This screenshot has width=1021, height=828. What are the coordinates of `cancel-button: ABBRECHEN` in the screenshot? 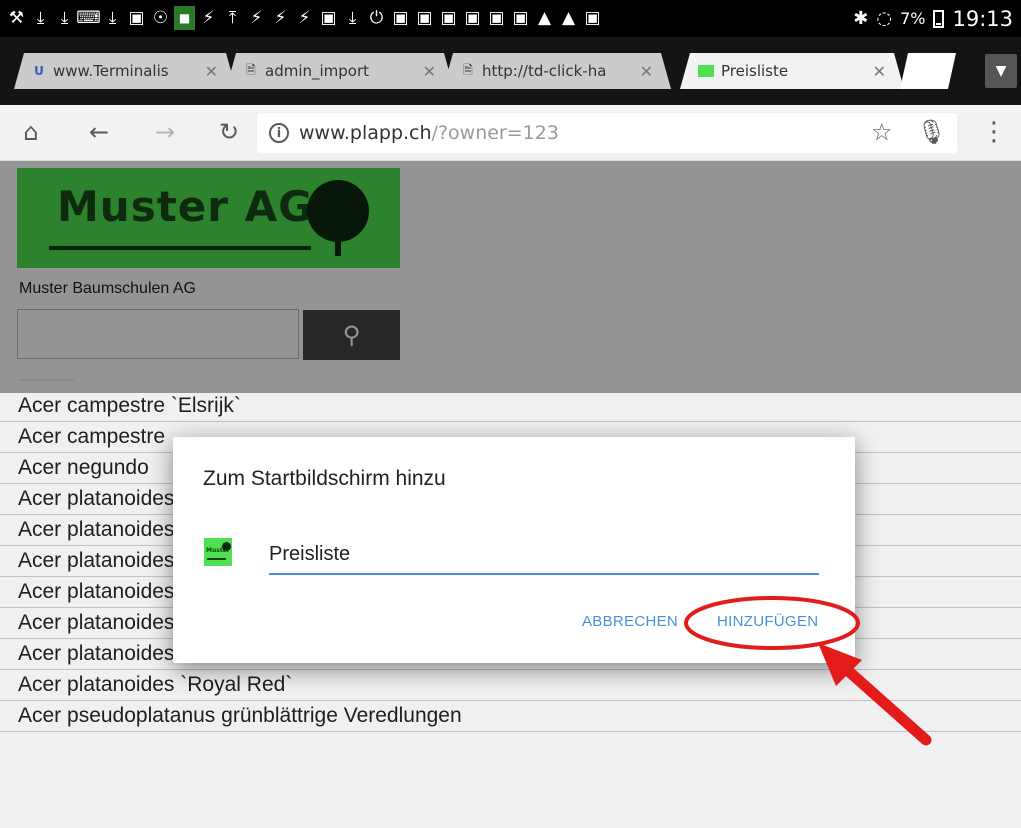 It's located at (630, 621).